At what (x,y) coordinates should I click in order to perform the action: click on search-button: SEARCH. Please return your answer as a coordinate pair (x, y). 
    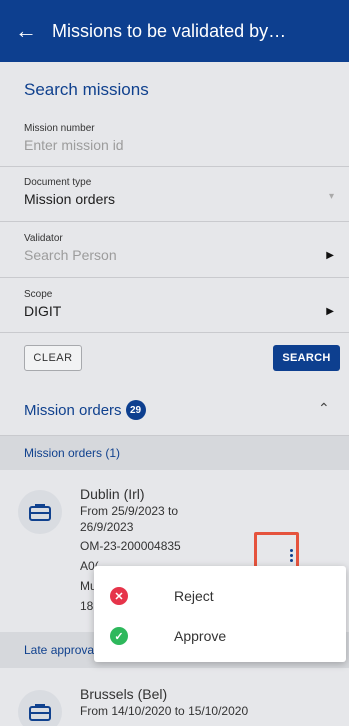
    Looking at the image, I should click on (306, 358).